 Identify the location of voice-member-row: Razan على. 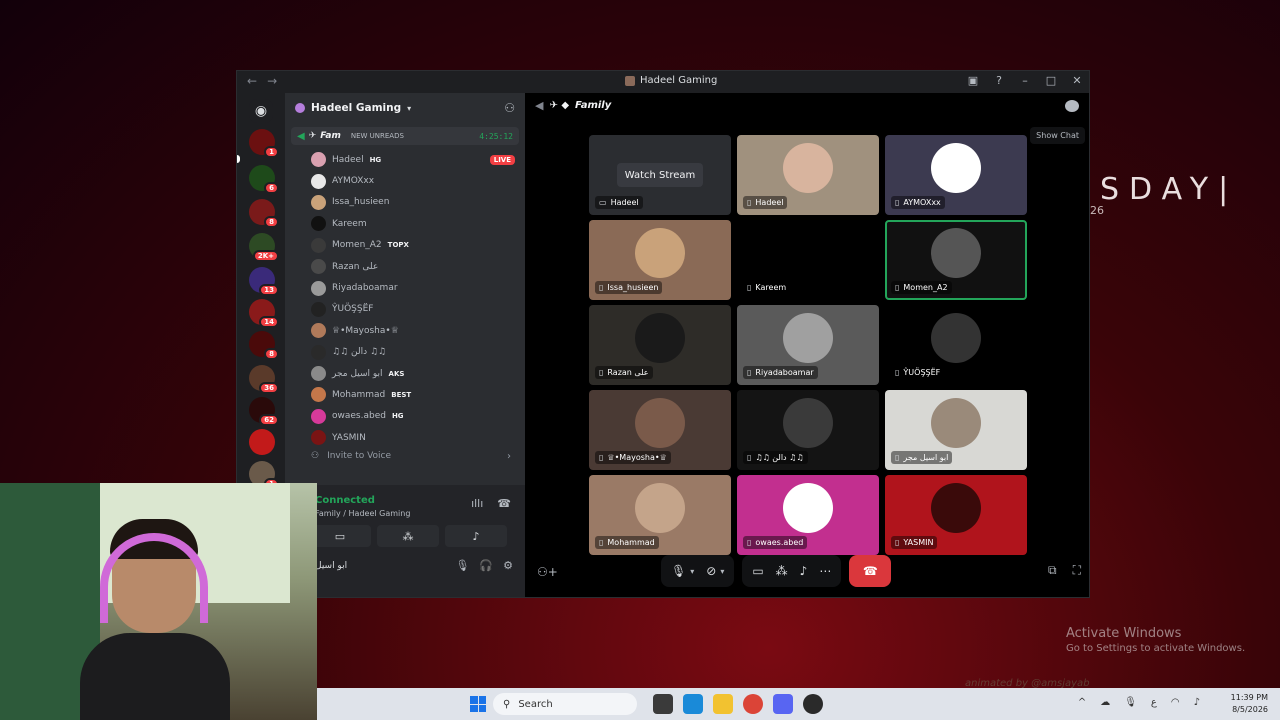
(412, 266).